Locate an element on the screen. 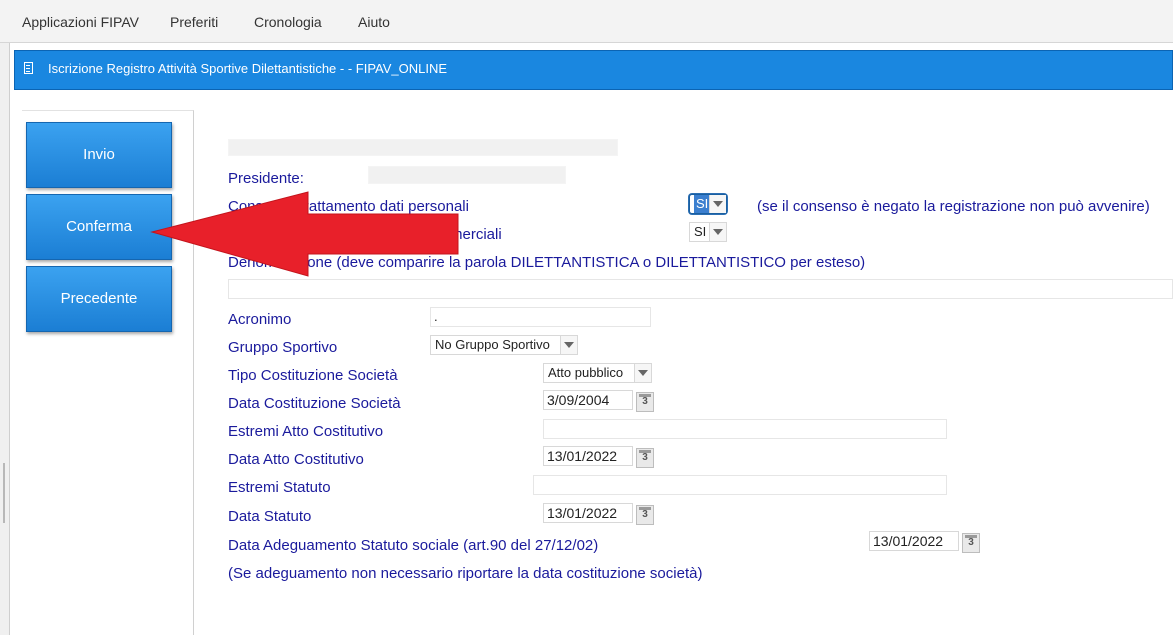 Image resolution: width=1173 pixels, height=635 pixels. tipo-costituzione-label: Tipo Costituzione Società is located at coordinates (313, 375).